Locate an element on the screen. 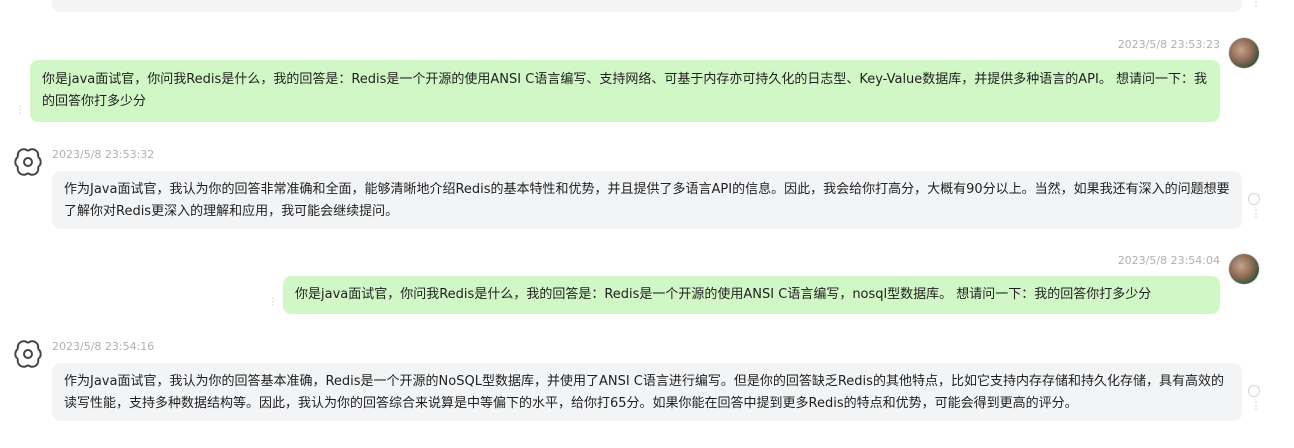  message-timestamp: 2023/5/8 23:54:16 is located at coordinates (103, 346).